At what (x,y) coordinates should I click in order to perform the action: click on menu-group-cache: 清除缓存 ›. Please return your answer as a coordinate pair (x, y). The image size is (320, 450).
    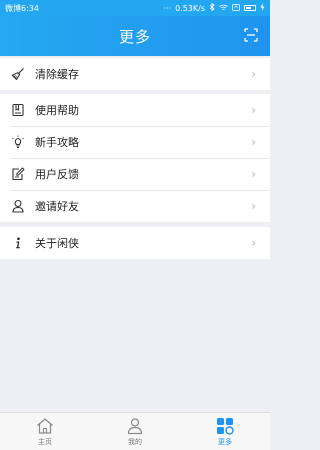
    Looking at the image, I should click on (135, 74).